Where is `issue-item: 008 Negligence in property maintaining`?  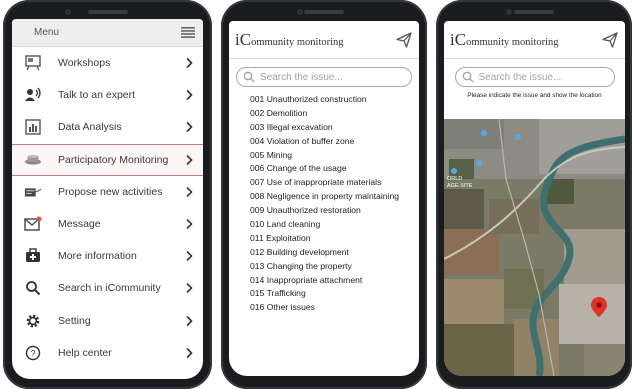 issue-item: 008 Negligence in property maintaining is located at coordinates (334, 197).